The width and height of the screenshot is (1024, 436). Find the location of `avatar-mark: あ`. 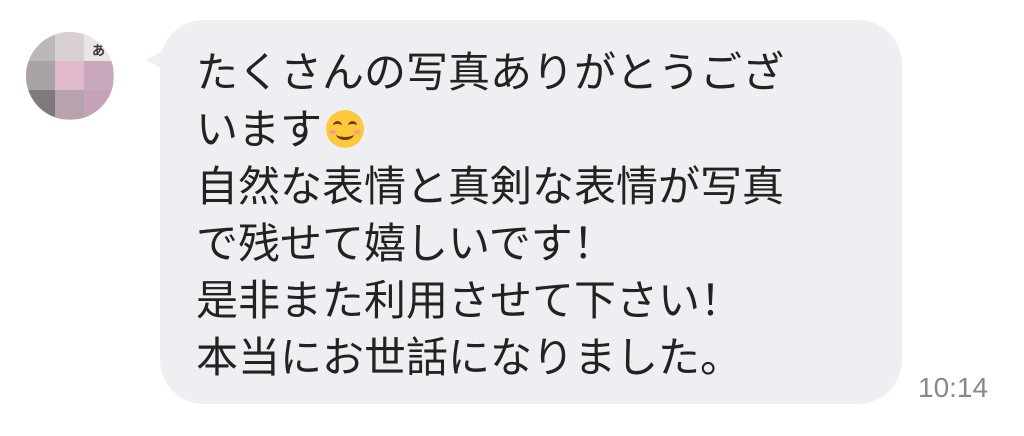

avatar-mark: あ is located at coordinates (99, 51).